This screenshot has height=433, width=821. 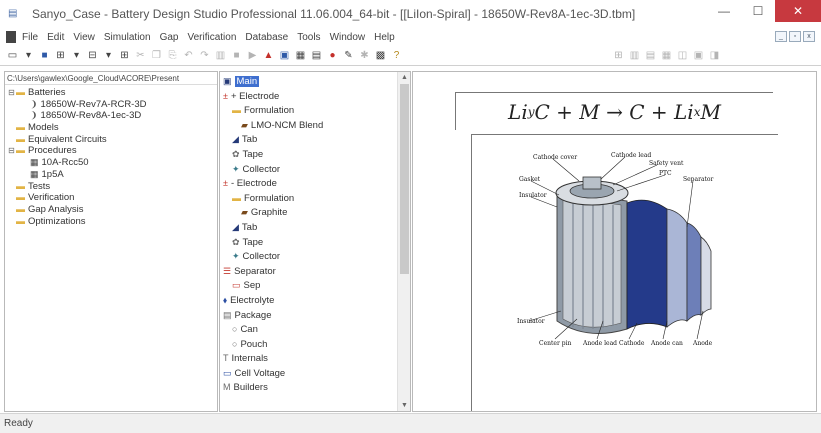 I want to click on new-icon: ▭, so click(x=12, y=55).